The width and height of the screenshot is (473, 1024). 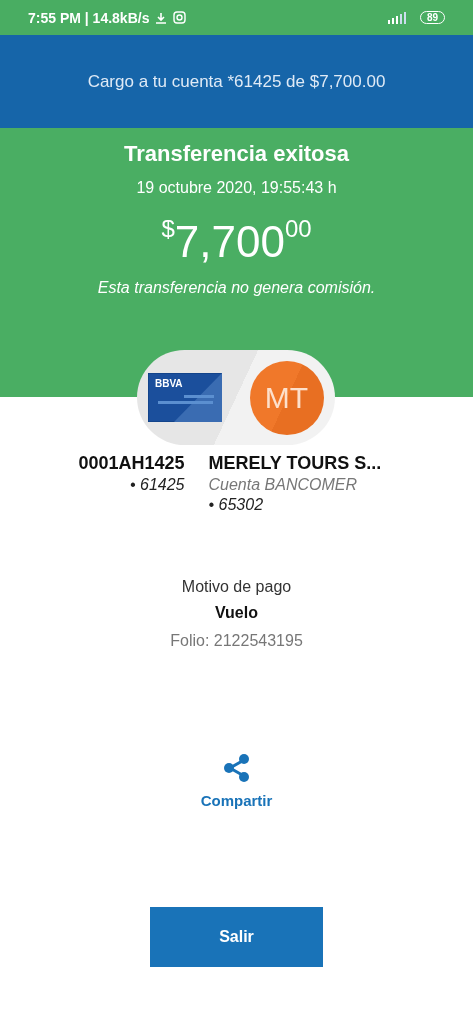 What do you see at coordinates (236, 288) in the screenshot?
I see `commission-note: Esta transferencia no genera comisión.` at bounding box center [236, 288].